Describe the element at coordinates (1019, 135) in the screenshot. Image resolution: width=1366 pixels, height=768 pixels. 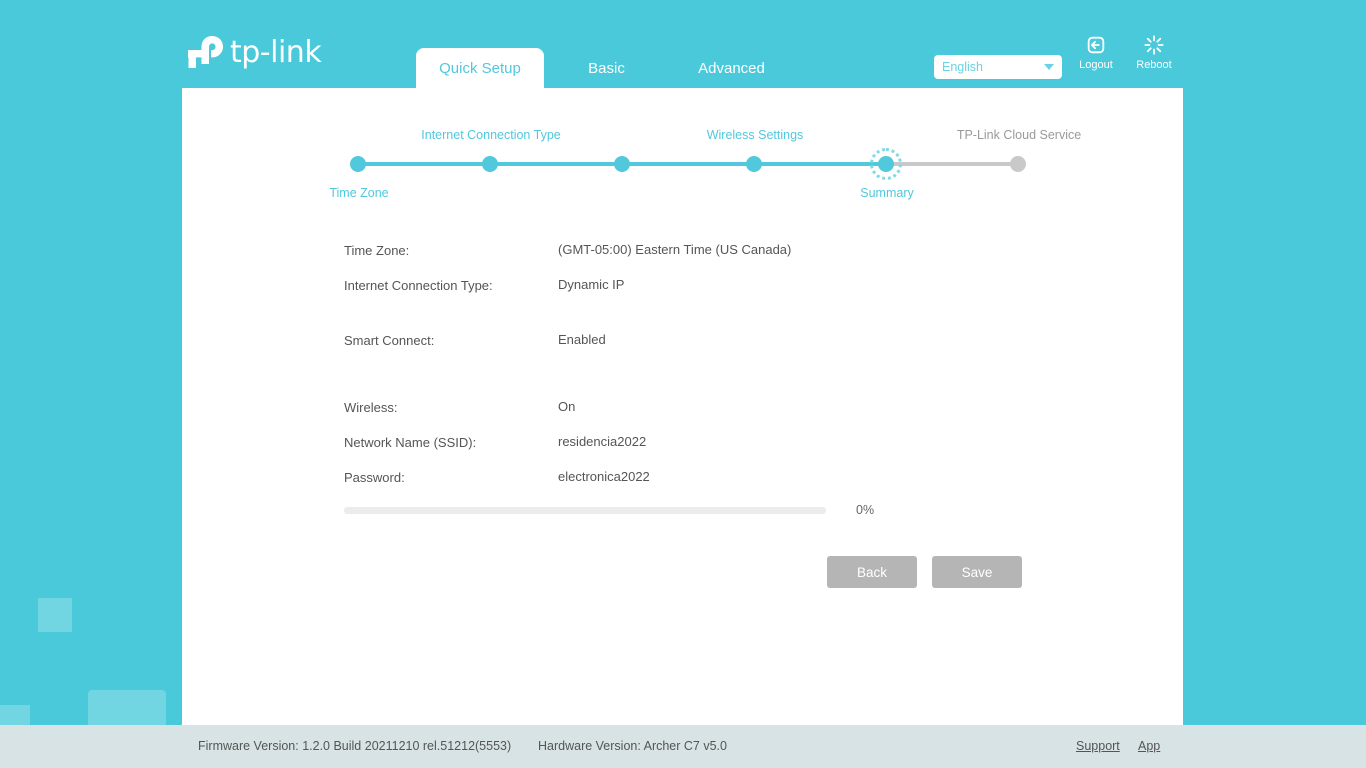
I see `stepper-label-cloud-service: TP-Link Cloud Service` at that location.